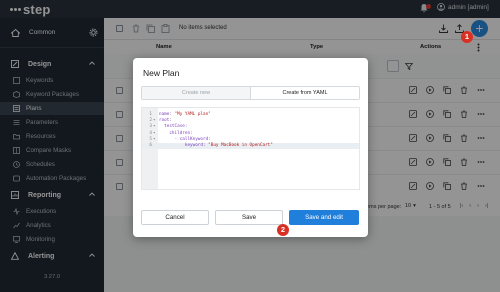 This screenshot has height=292, width=500. What do you see at coordinates (176, 133) in the screenshot?
I see `code-text: children:` at bounding box center [176, 133].